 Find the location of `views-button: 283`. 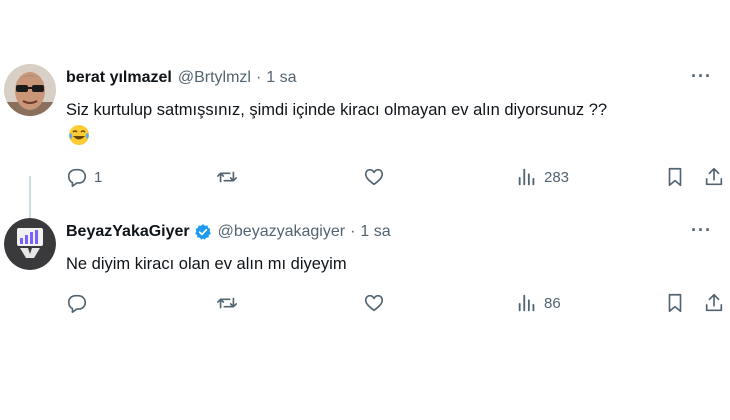

views-button: 283 is located at coordinates (542, 177).